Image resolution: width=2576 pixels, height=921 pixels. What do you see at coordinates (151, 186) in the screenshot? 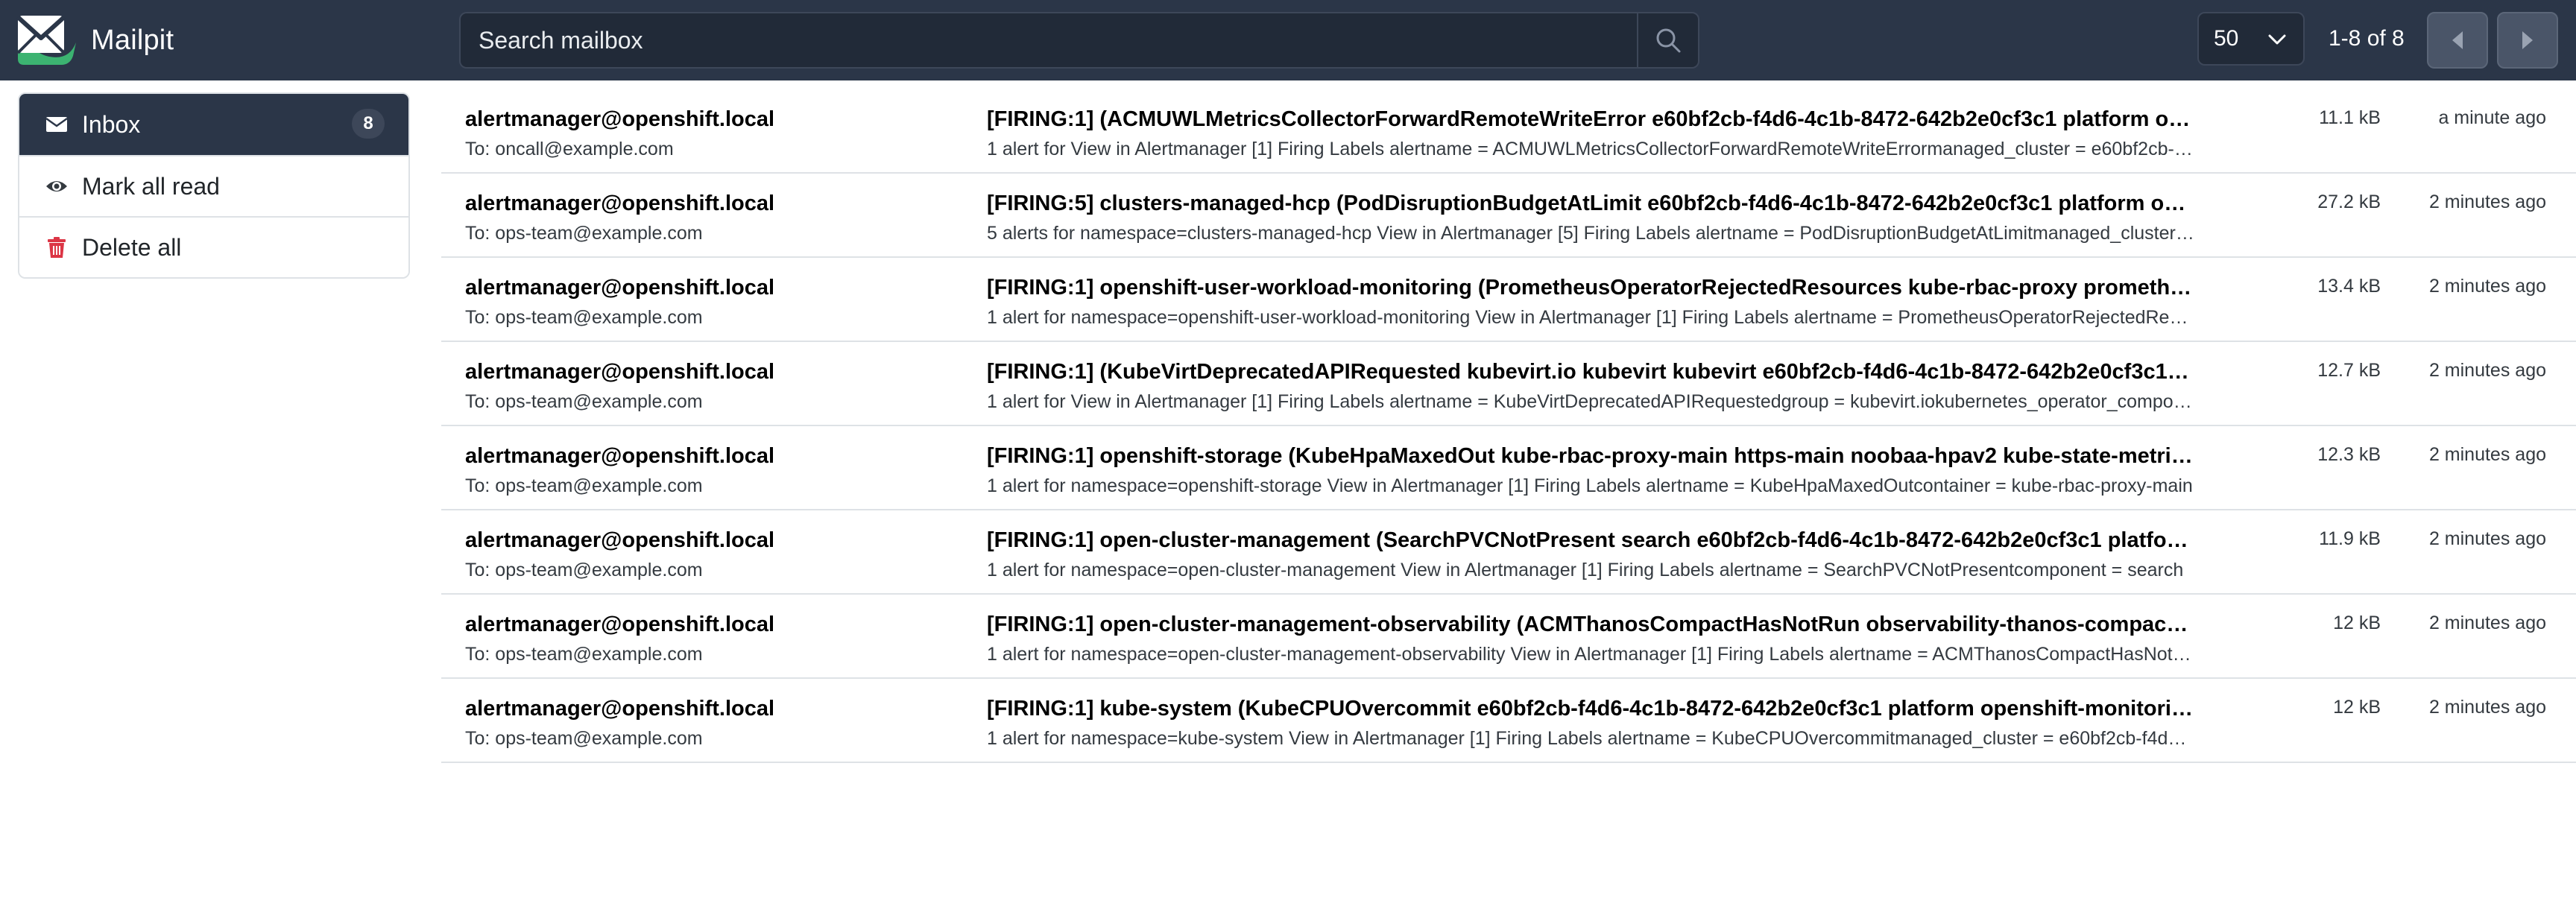
I see `sidebar-item-label: Mark all read` at bounding box center [151, 186].